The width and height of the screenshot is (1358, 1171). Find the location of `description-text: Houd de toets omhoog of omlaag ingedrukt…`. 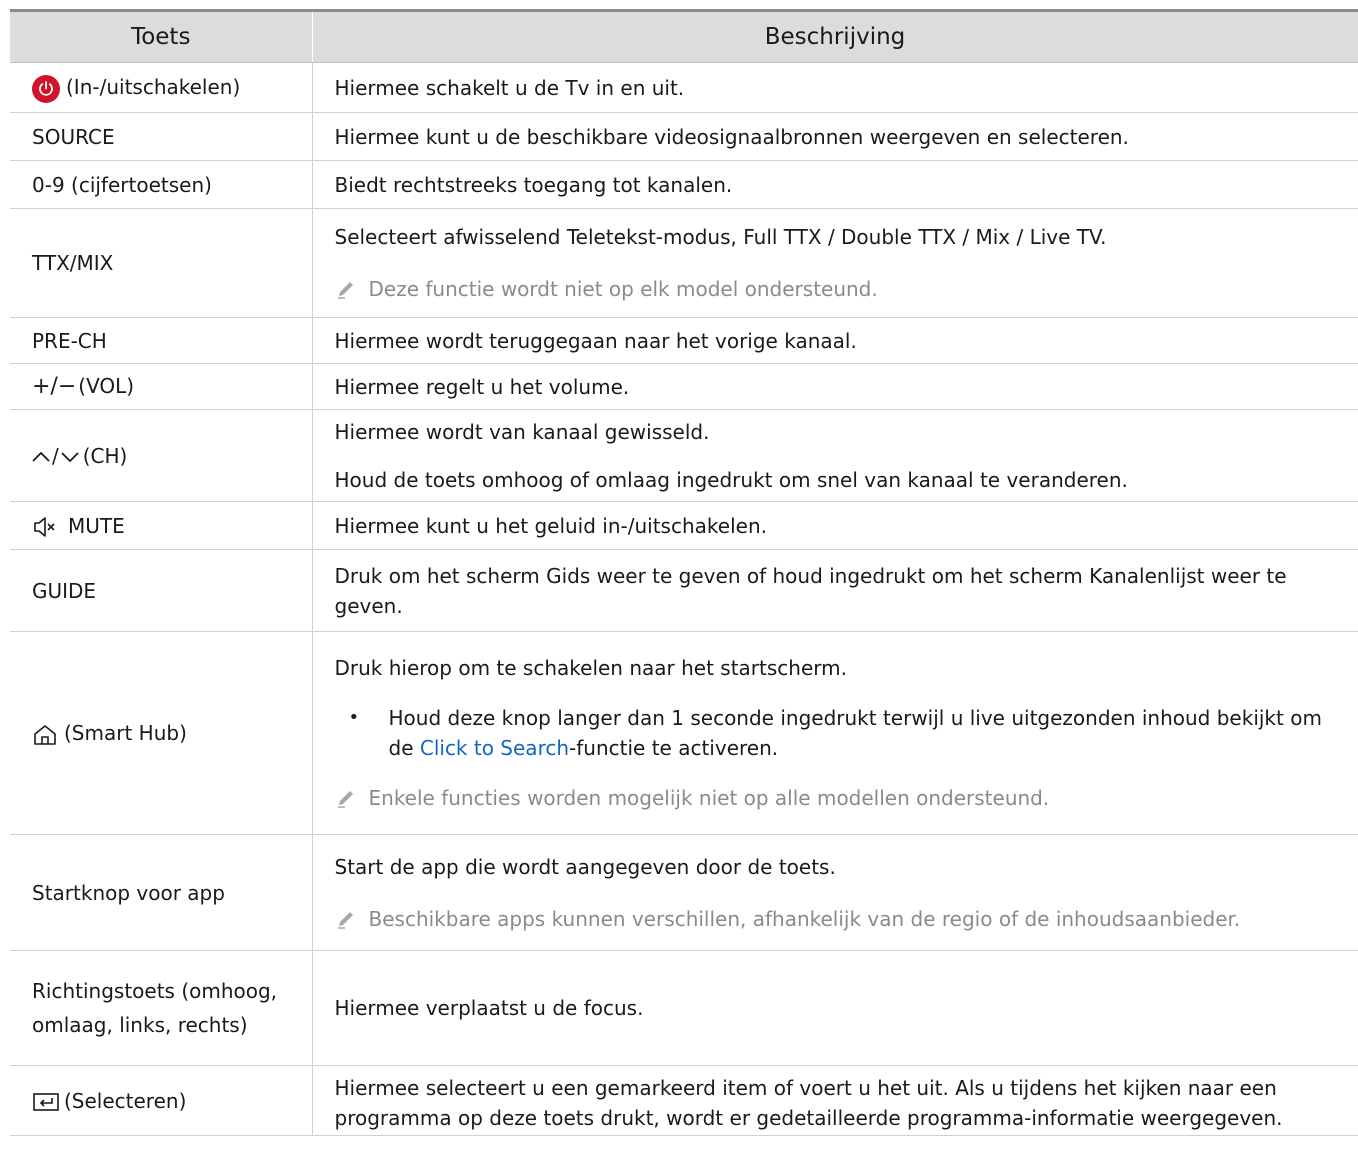

description-text: Houd de toets omhoog of omlaag ingedrukt… is located at coordinates (731, 479).